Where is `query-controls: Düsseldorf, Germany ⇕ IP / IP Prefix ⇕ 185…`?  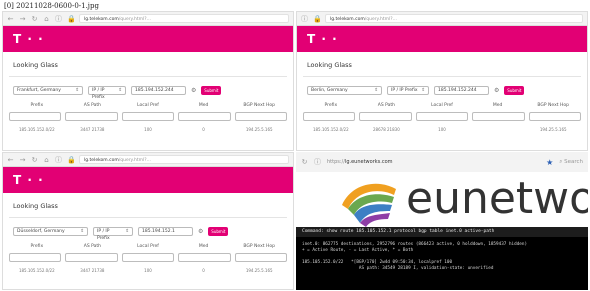
query-controls: Düsseldorf, Germany ⇕ IP / IP Prefix ⇕ 185… is located at coordinates (148, 229).